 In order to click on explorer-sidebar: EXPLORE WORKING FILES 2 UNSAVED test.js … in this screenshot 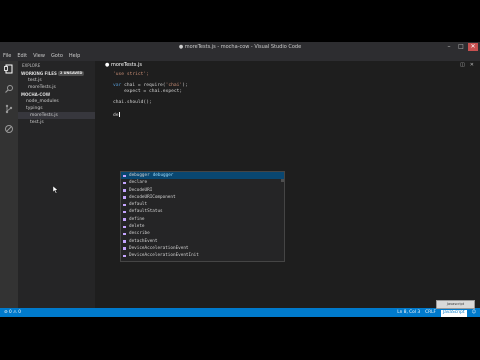, I will do `click(56, 184)`.